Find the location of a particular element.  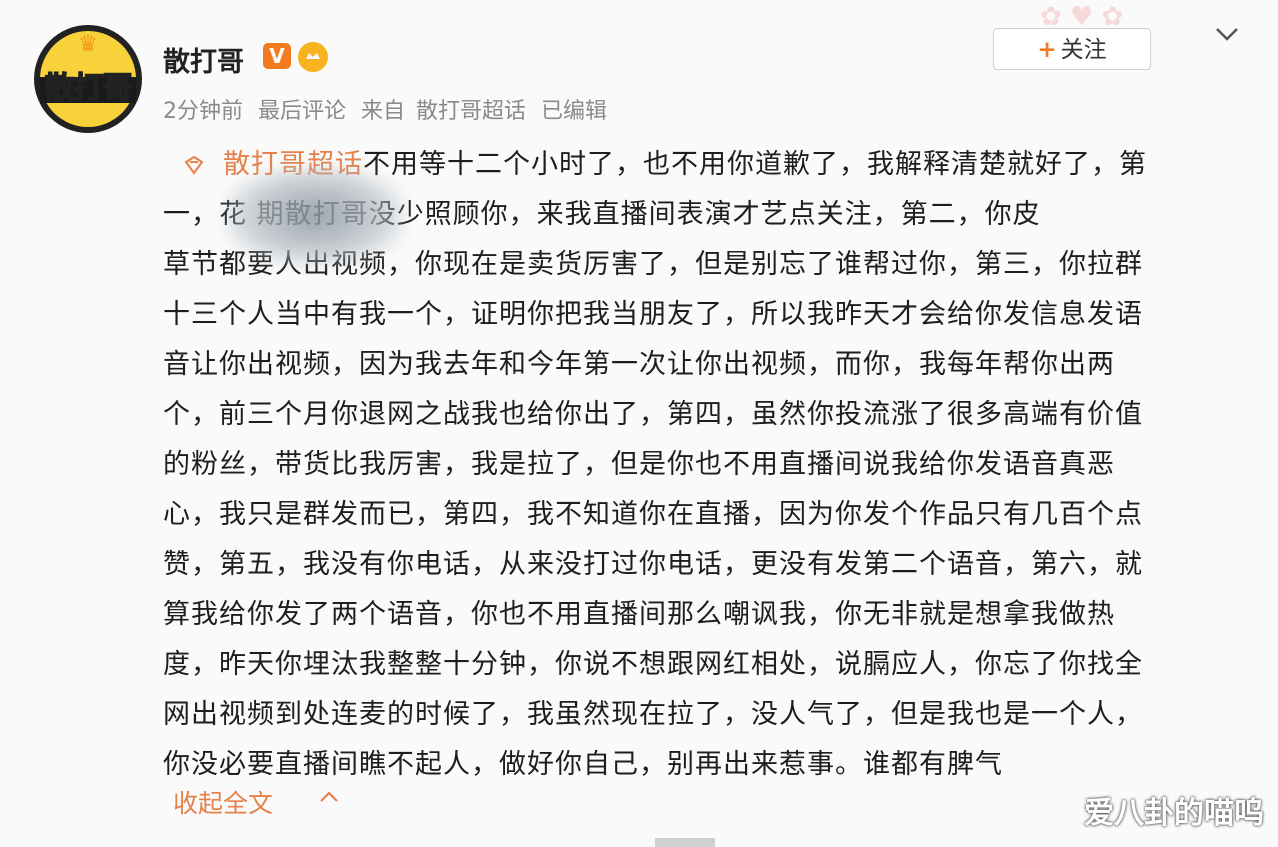

source-link: 散打哥超话 is located at coordinates (471, 111).